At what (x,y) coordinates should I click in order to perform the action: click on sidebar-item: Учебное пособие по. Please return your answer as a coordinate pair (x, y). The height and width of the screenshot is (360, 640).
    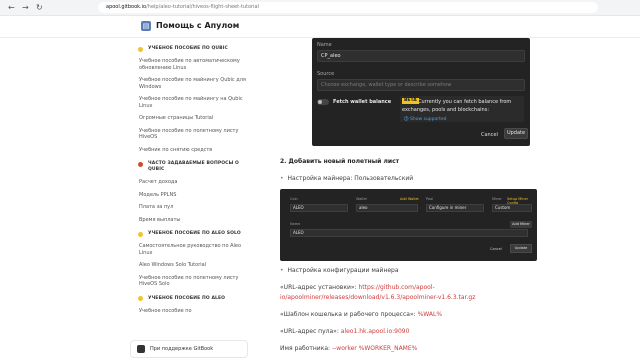
    Looking at the image, I should click on (190, 311).